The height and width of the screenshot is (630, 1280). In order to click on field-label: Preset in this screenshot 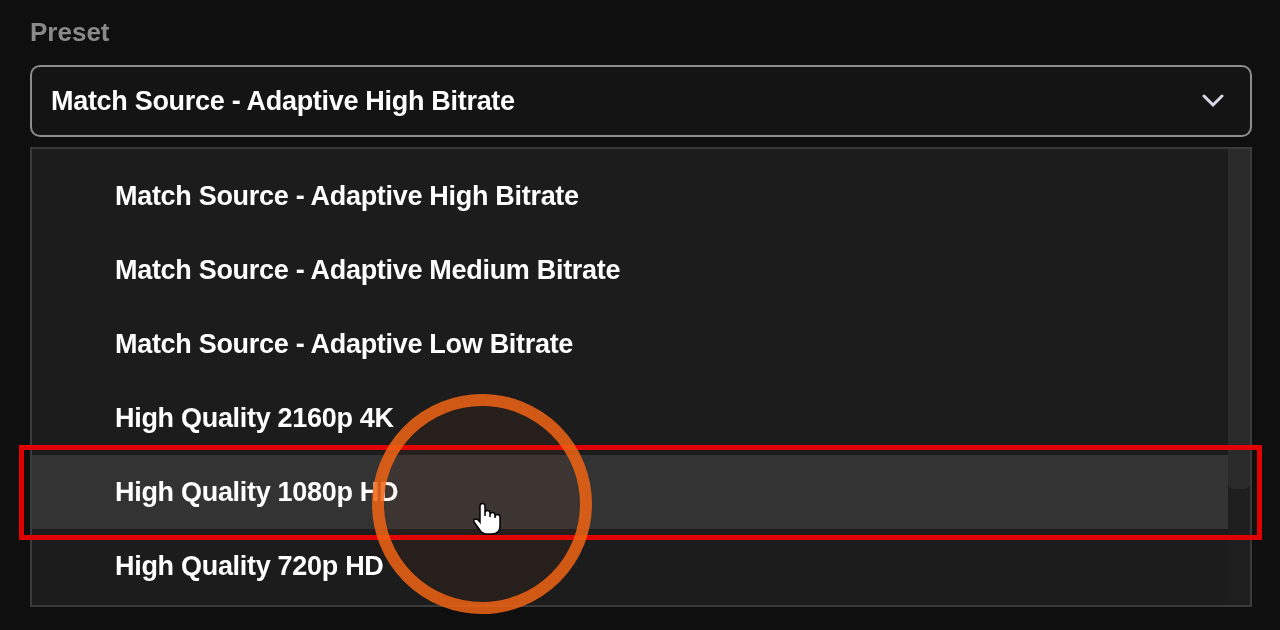, I will do `click(70, 32)`.